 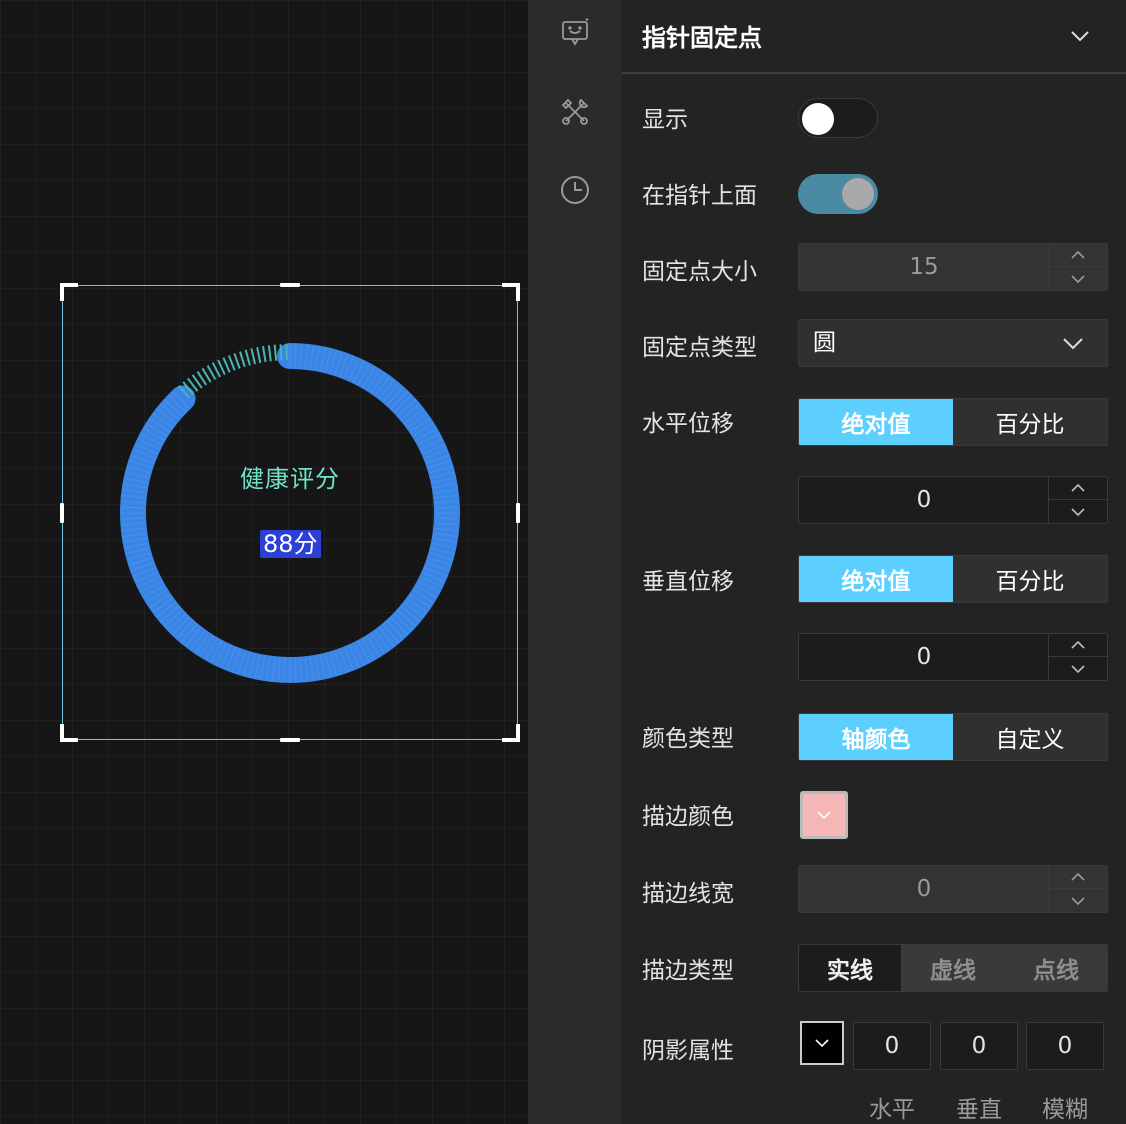 I want to click on custom-color-option: 自定义, so click(x=1030, y=737).